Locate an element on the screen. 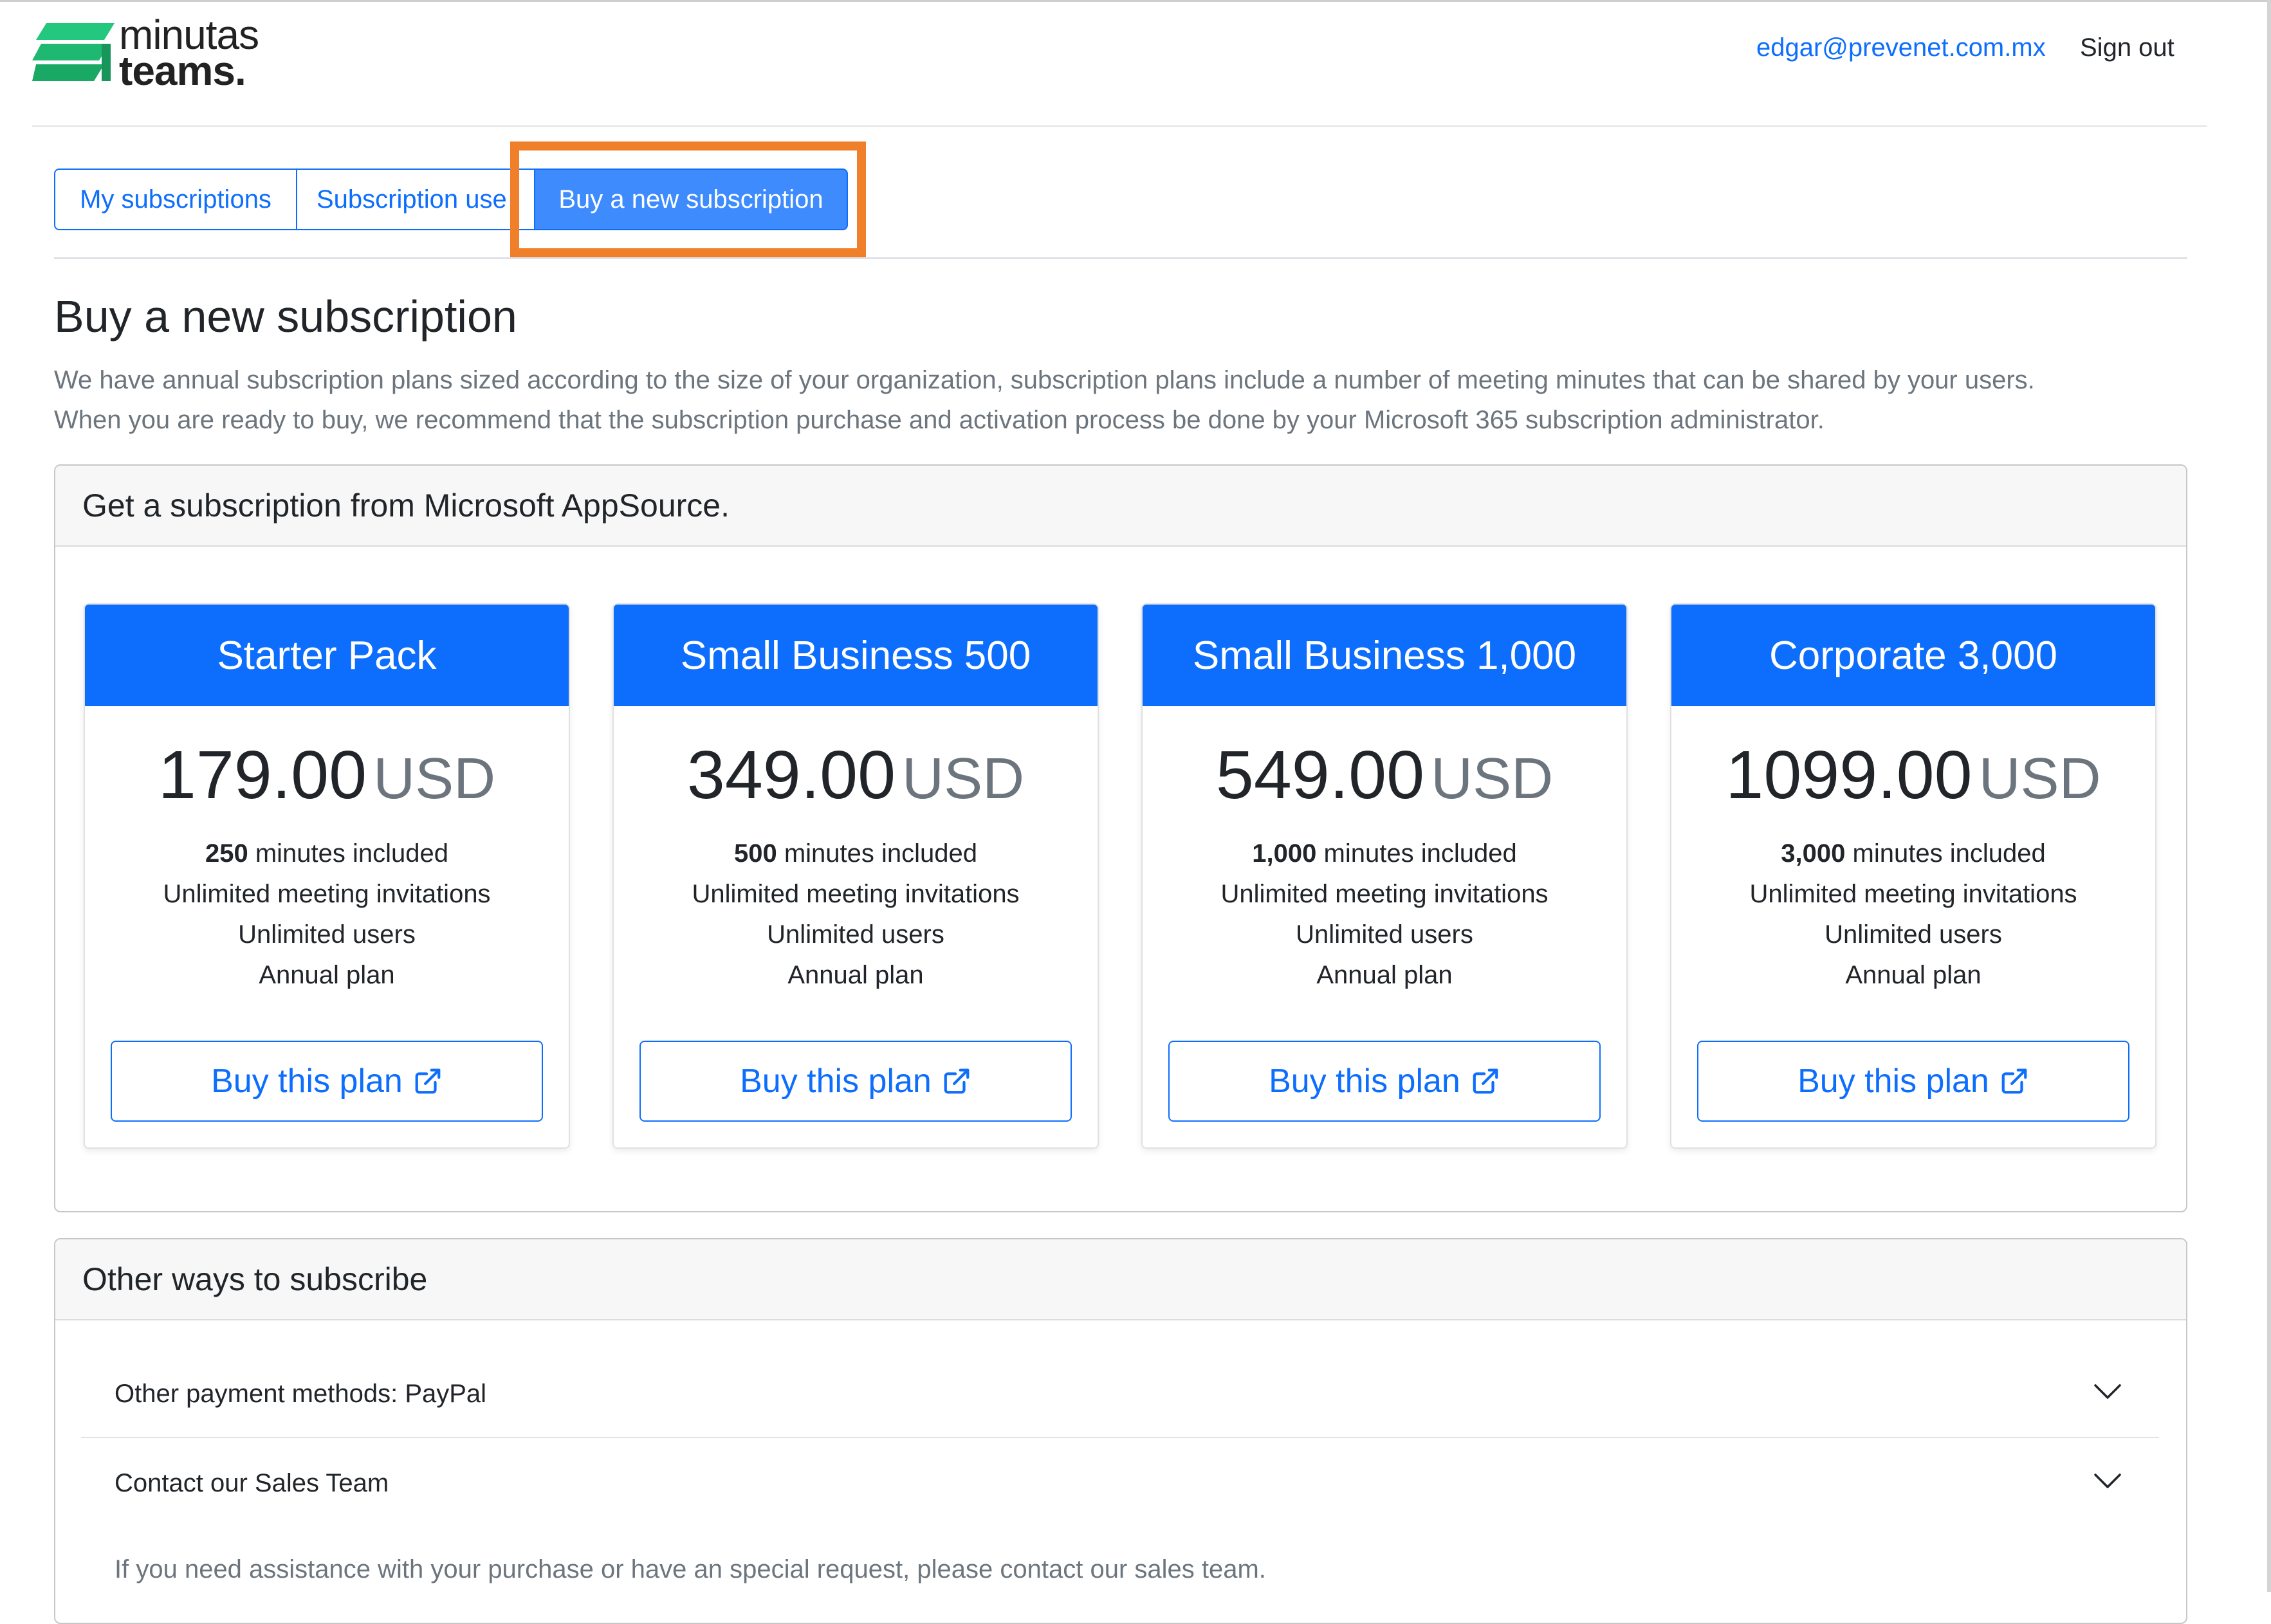  highlight-annotation is located at coordinates (688, 199).